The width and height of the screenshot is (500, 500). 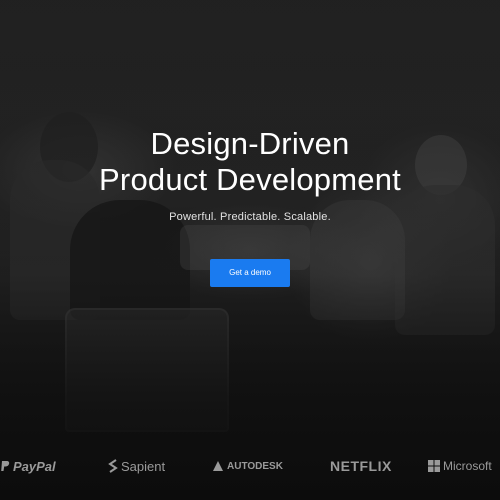 I want to click on paypal-logo: PayPal, so click(x=28, y=466).